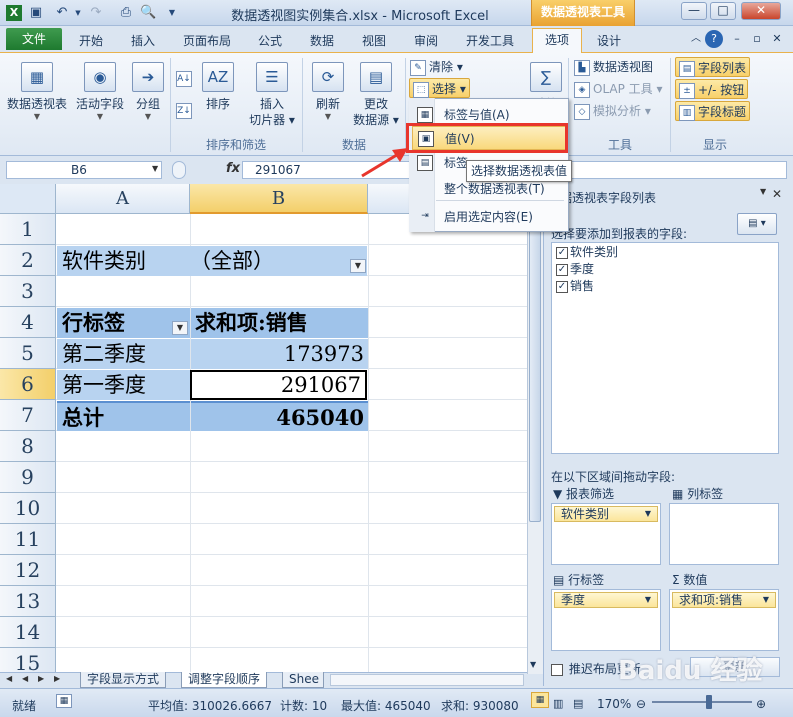 The height and width of the screenshot is (717, 793). I want to click on minimize-button: —, so click(694, 11).